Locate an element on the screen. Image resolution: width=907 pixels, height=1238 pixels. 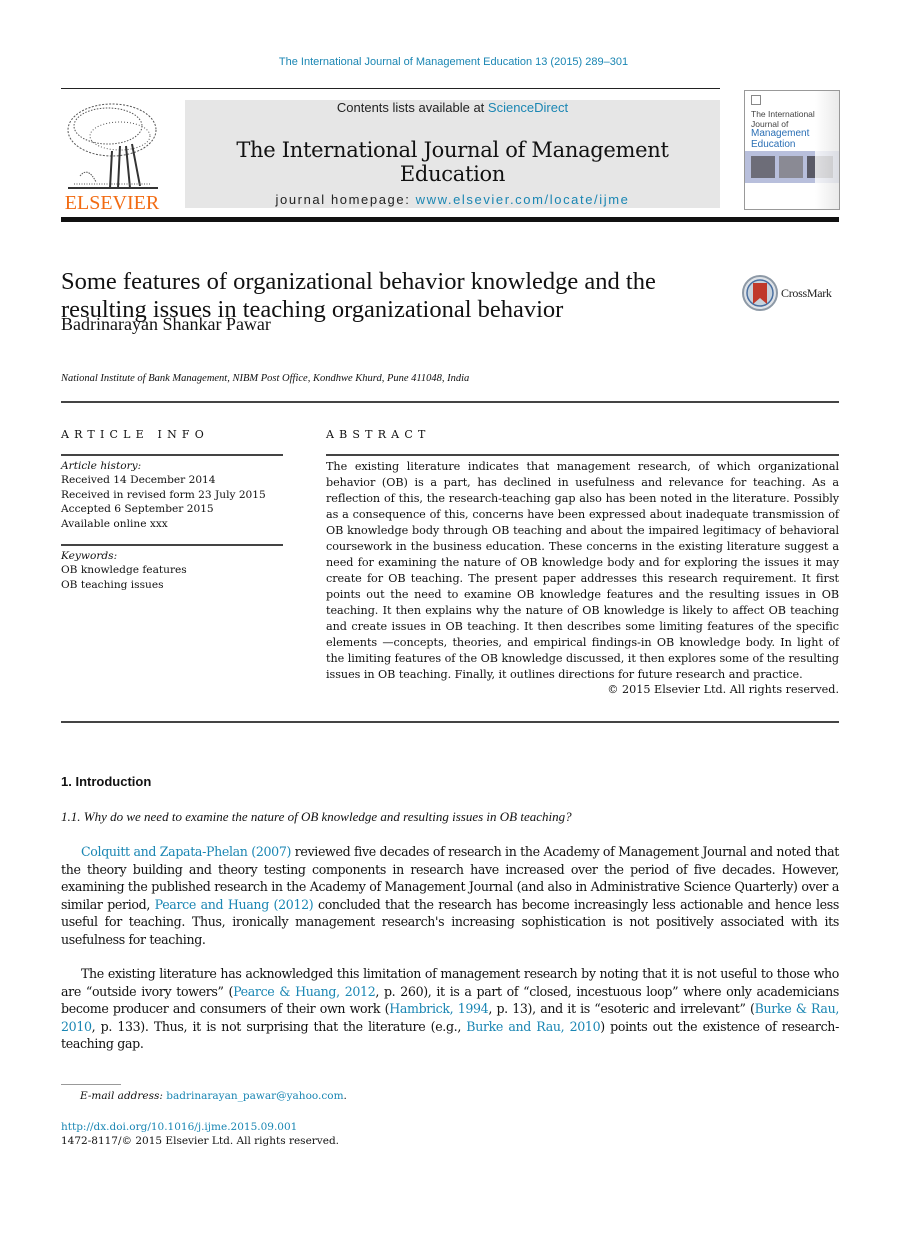
cover-logo-icon is located at coordinates (756, 100).